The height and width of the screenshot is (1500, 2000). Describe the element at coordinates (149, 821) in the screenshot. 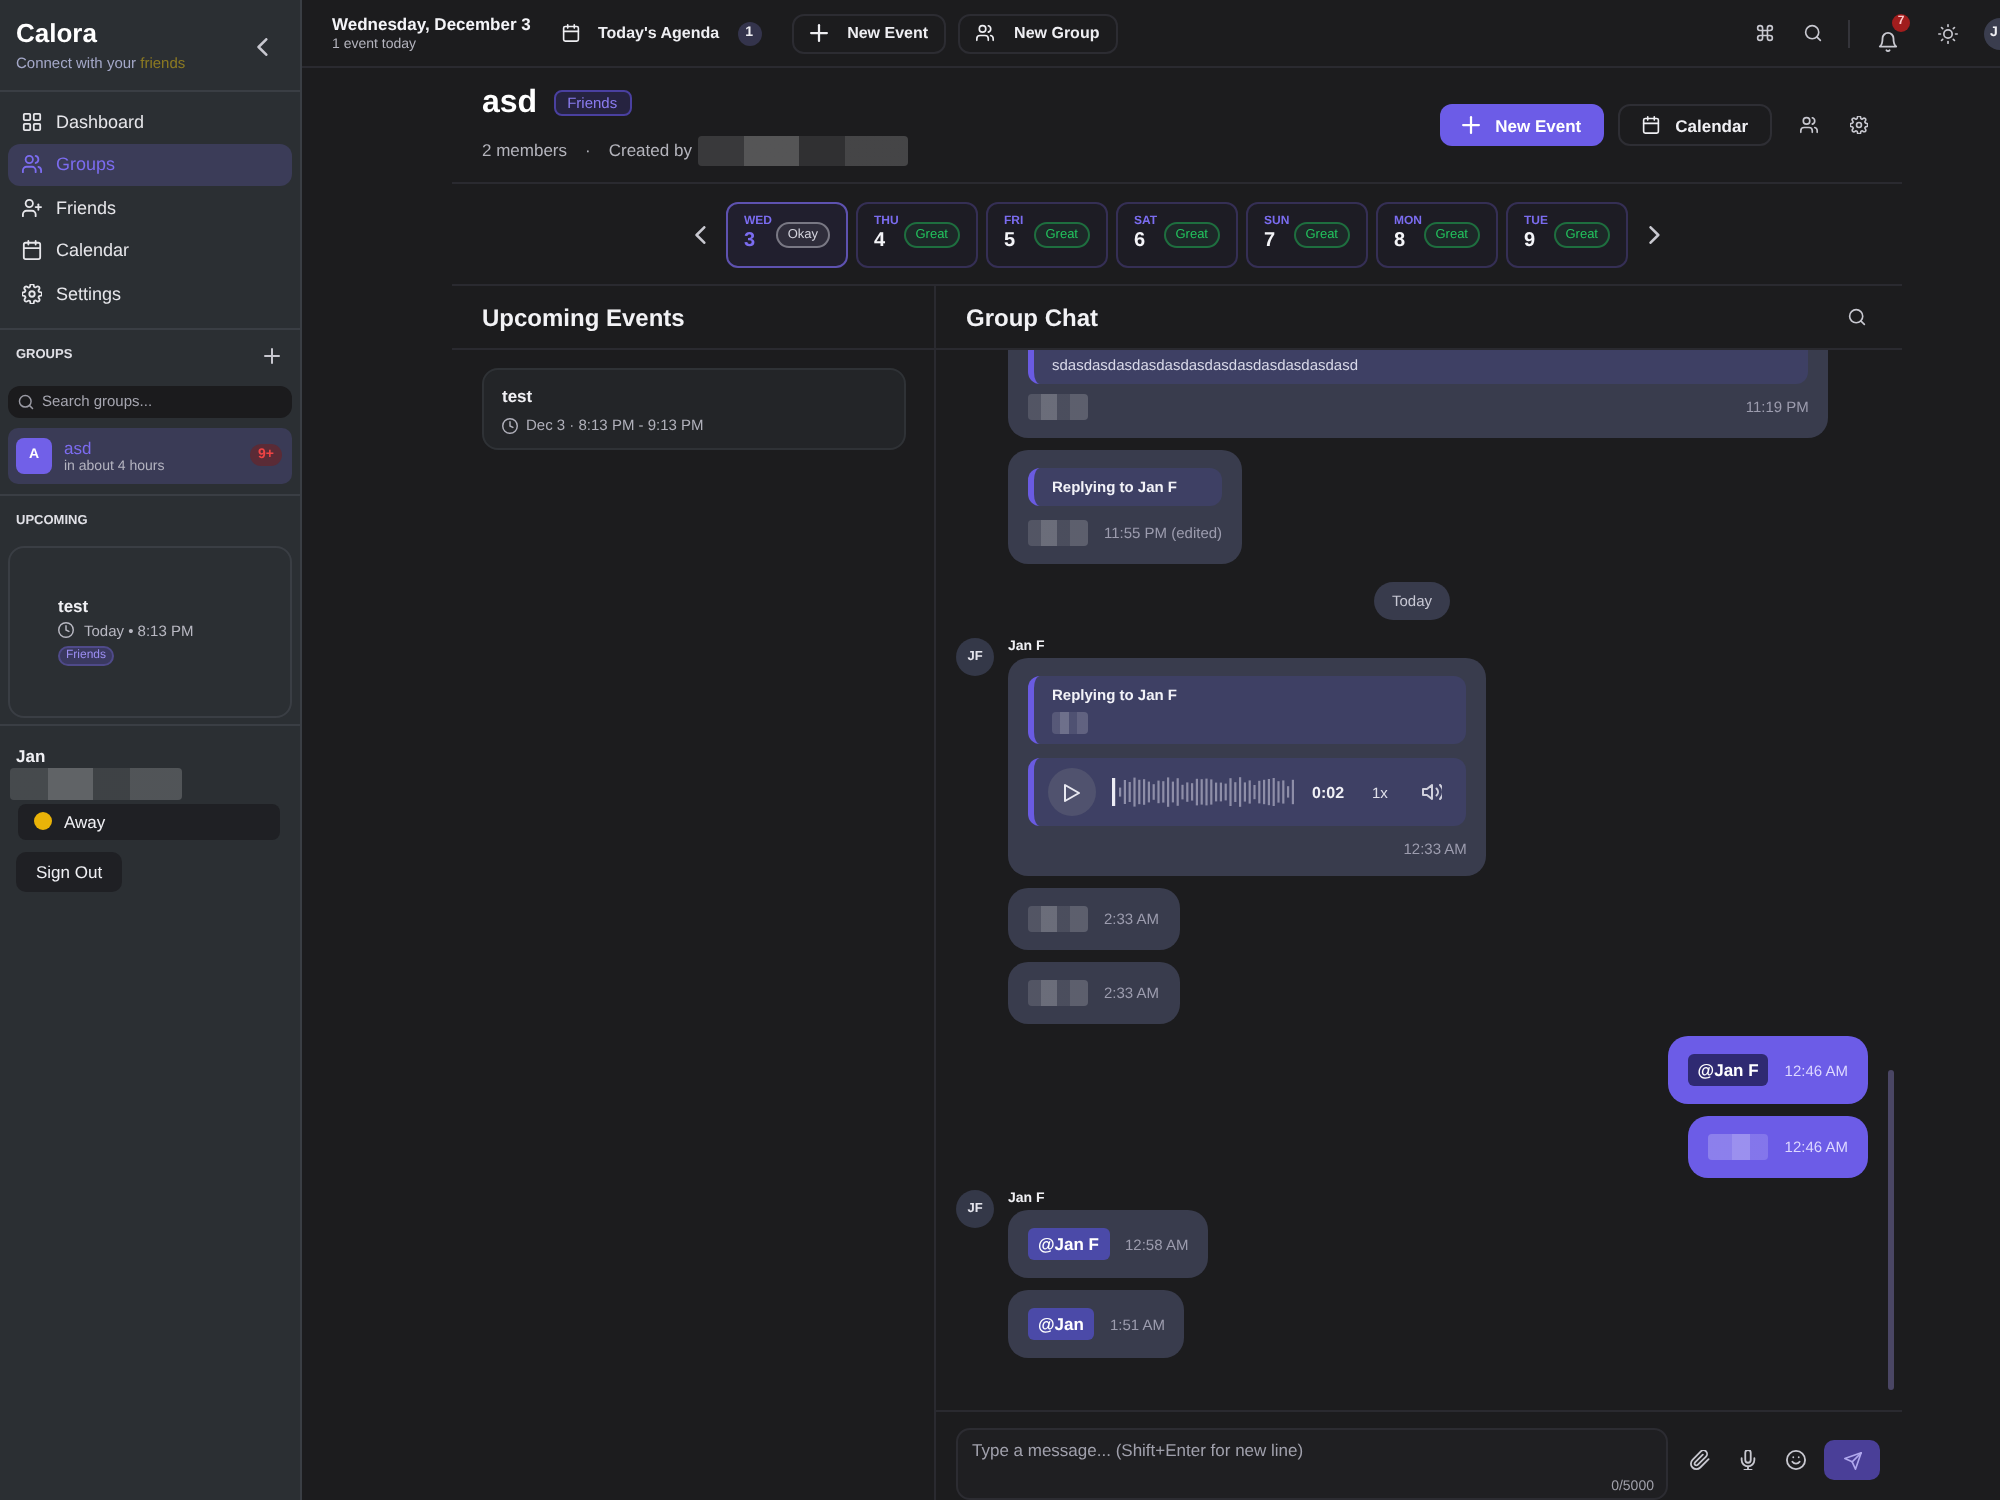

I see `status-select: Away` at that location.